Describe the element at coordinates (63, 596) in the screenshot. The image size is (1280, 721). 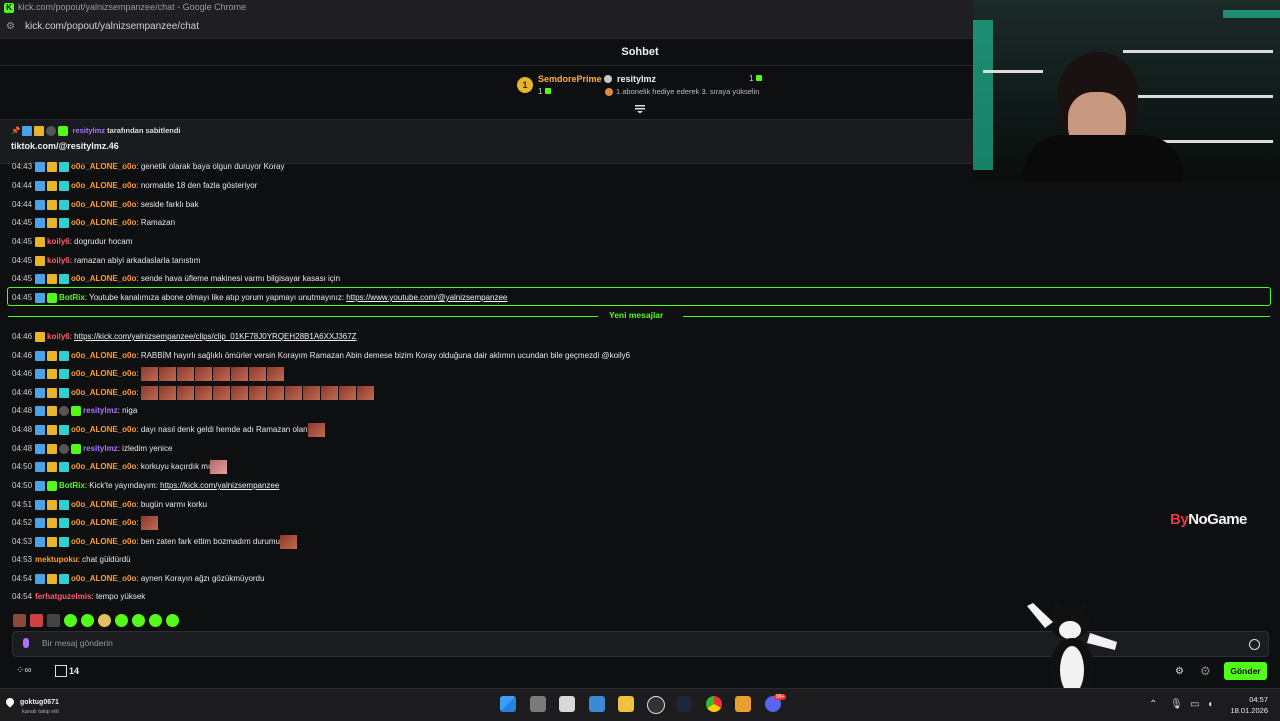
I see `message-username: ferhatguzelmis` at that location.